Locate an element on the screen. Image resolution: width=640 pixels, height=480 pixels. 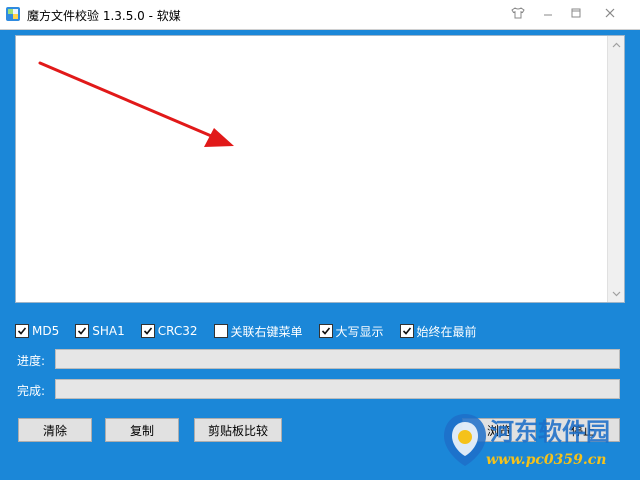
watermark-logo-icon is located at coordinates (465, 440).